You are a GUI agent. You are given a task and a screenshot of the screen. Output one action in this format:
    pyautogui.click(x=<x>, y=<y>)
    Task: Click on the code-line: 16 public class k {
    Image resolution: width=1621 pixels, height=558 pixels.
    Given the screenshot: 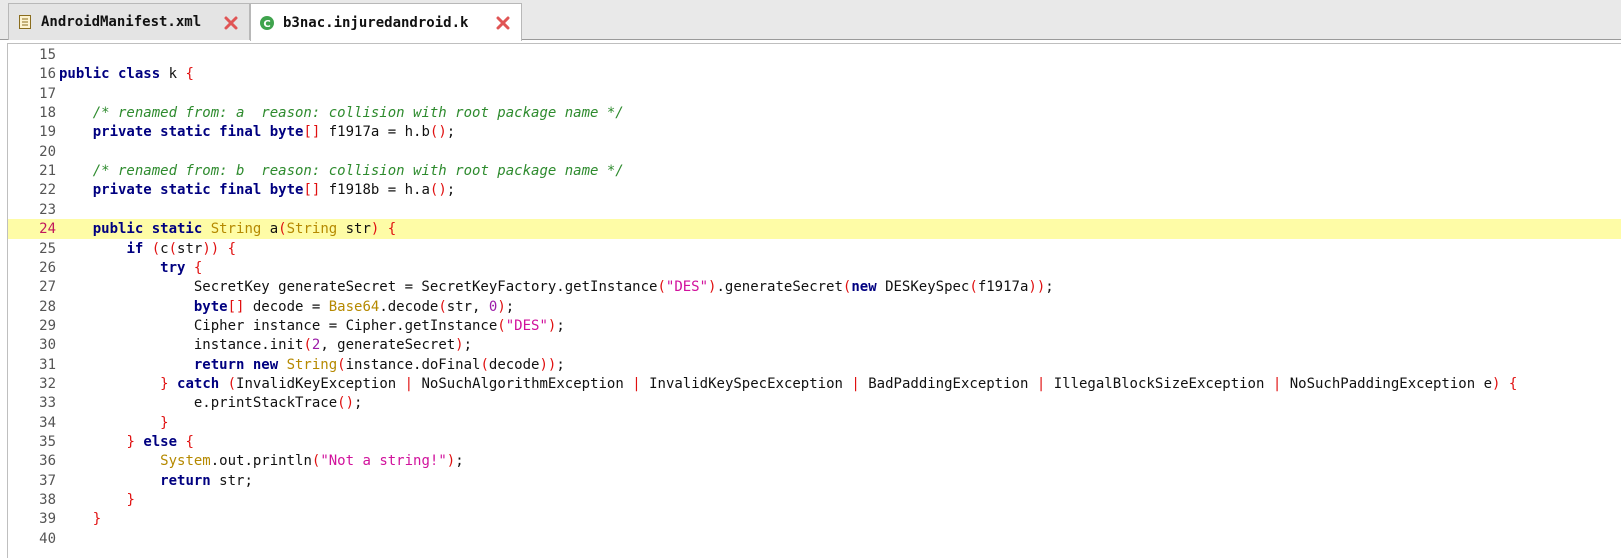 What is the action you would take?
    pyautogui.click(x=814, y=74)
    